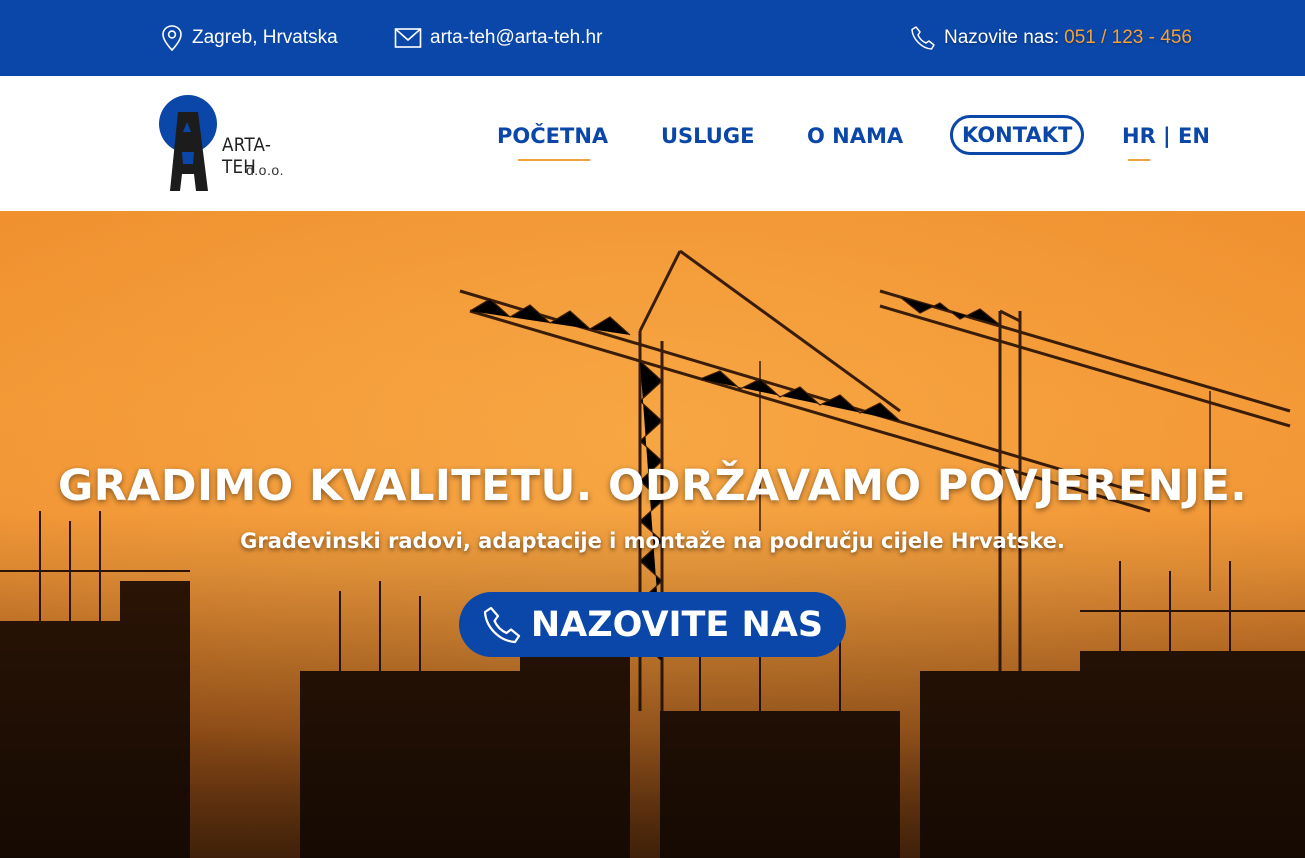 This screenshot has width=1305, height=858. Describe the element at coordinates (188, 143) in the screenshot. I see `logo-mark-icon` at that location.